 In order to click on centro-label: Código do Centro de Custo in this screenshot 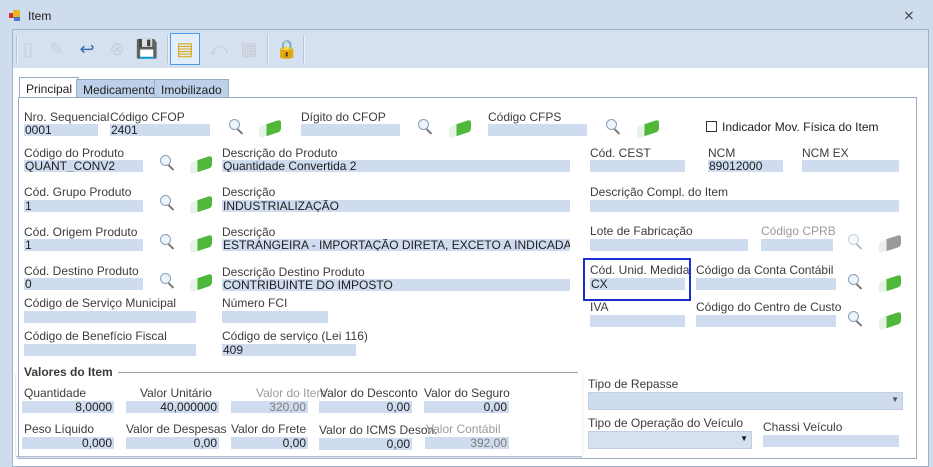, I will do `click(769, 307)`.